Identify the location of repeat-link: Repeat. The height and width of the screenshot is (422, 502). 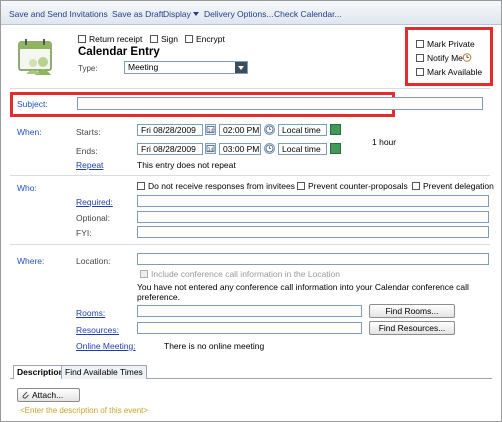
(89, 165).